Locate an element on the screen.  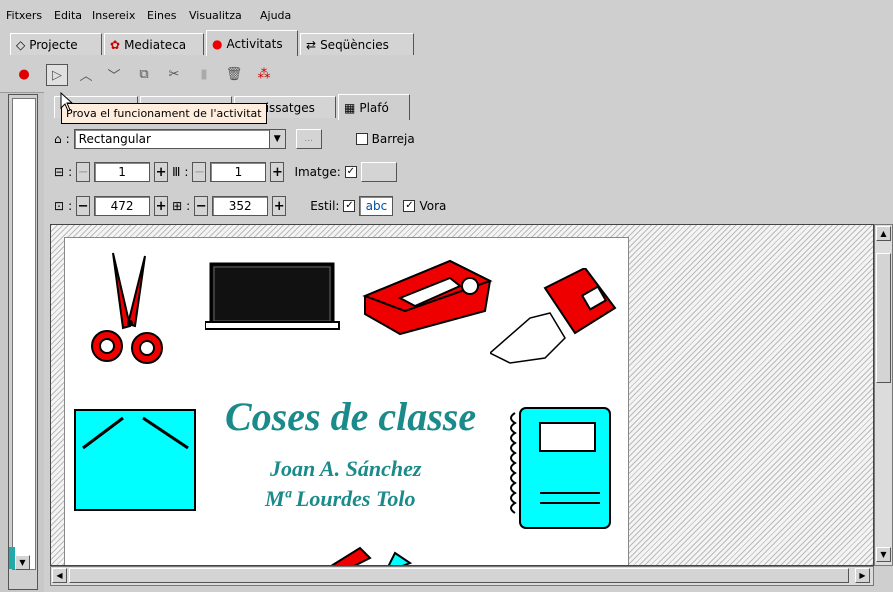
width-icon: ⊡ is located at coordinates (59, 206).